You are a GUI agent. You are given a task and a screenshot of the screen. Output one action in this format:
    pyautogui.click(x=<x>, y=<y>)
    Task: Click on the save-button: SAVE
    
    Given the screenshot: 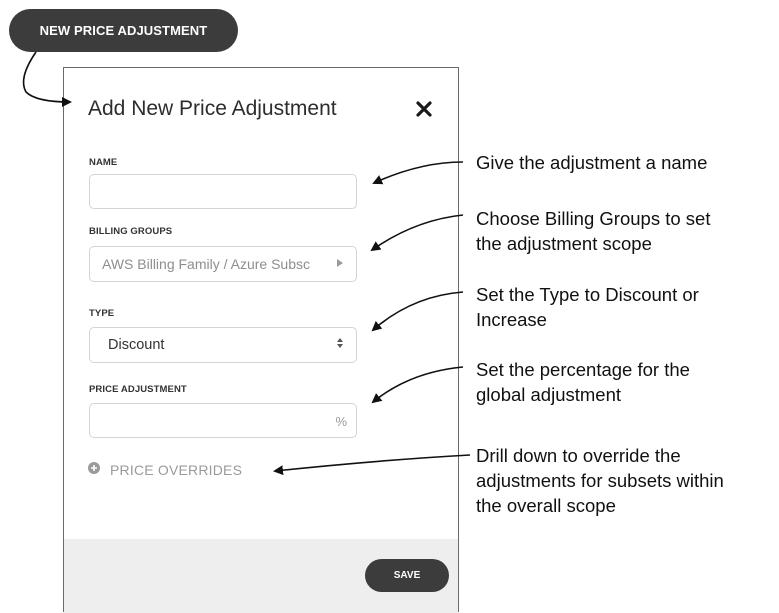 What is the action you would take?
    pyautogui.click(x=407, y=575)
    